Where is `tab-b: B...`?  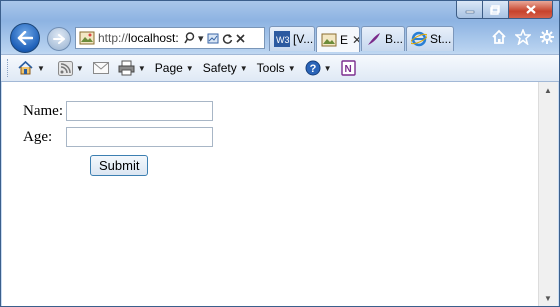
tab-b: B... is located at coordinates (383, 38).